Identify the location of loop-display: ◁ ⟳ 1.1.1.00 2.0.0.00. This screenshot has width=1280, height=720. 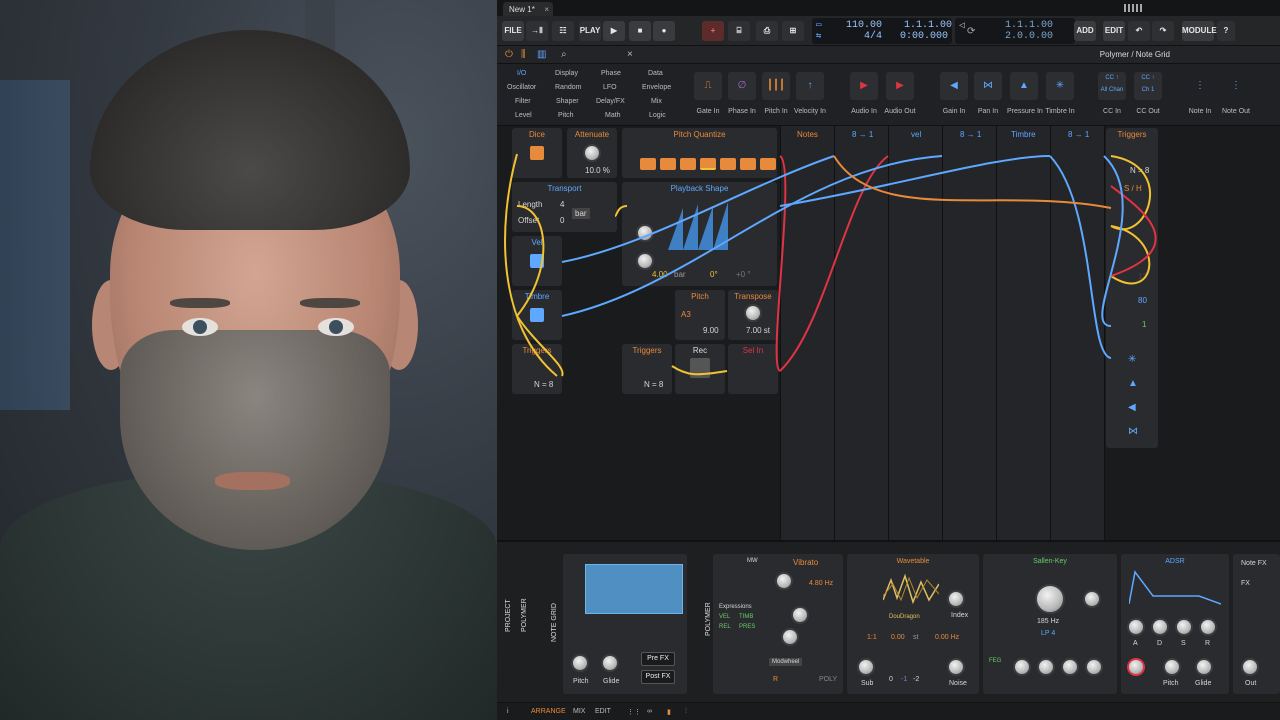
(1015, 31).